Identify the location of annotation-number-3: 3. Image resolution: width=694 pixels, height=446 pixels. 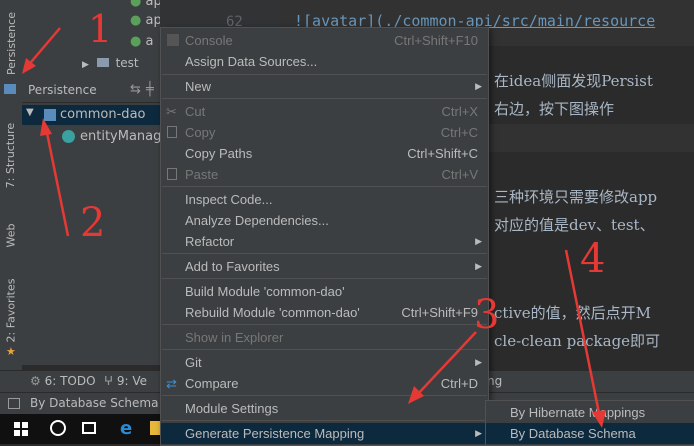
(486, 315).